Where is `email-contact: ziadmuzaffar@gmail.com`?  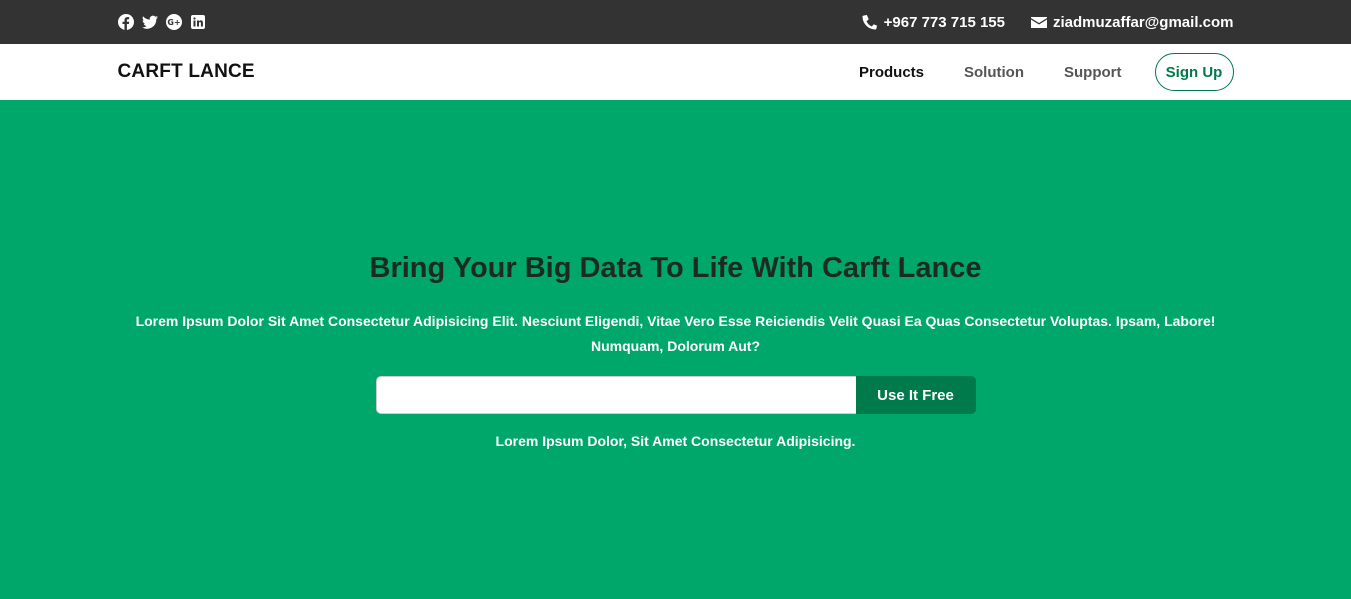
email-contact: ziadmuzaffar@gmail.com is located at coordinates (1132, 22).